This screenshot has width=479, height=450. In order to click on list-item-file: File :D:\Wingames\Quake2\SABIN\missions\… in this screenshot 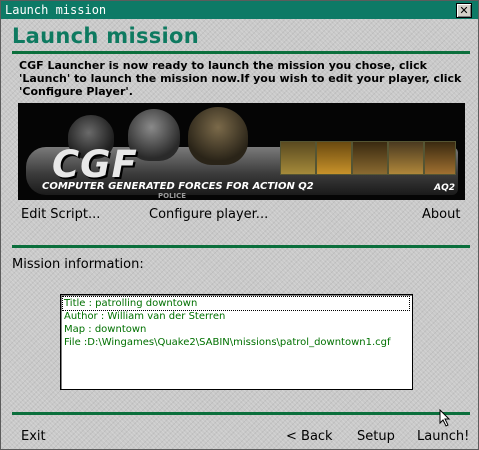, I will do `click(227, 342)`.